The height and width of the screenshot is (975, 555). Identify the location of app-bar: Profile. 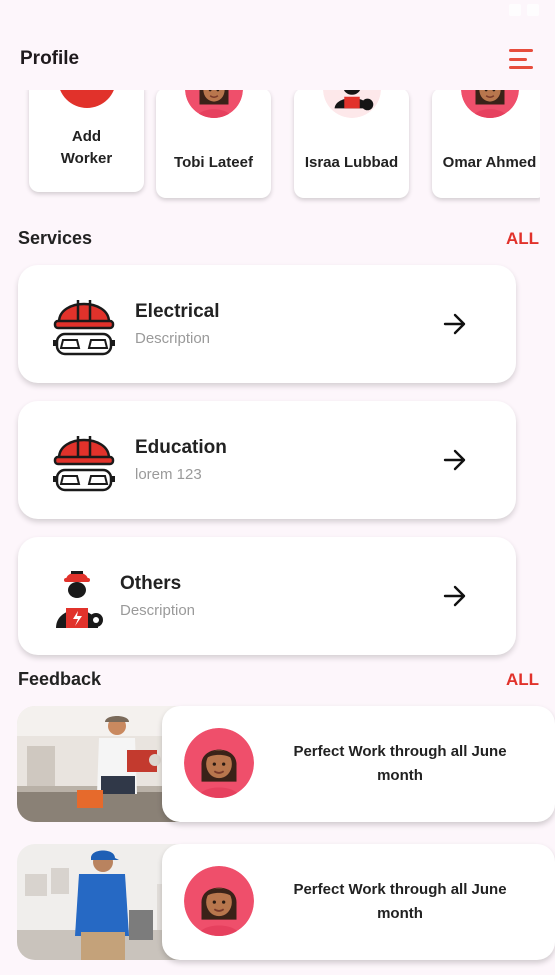
(277, 59).